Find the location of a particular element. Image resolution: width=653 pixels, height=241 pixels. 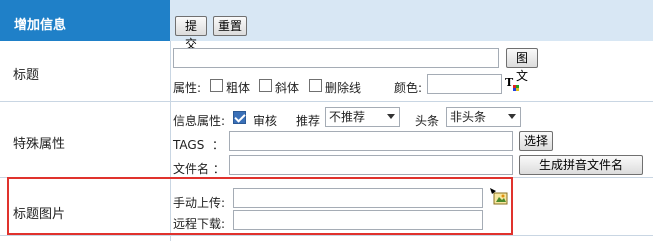

recommend-select: 不推荐 is located at coordinates (362, 117).